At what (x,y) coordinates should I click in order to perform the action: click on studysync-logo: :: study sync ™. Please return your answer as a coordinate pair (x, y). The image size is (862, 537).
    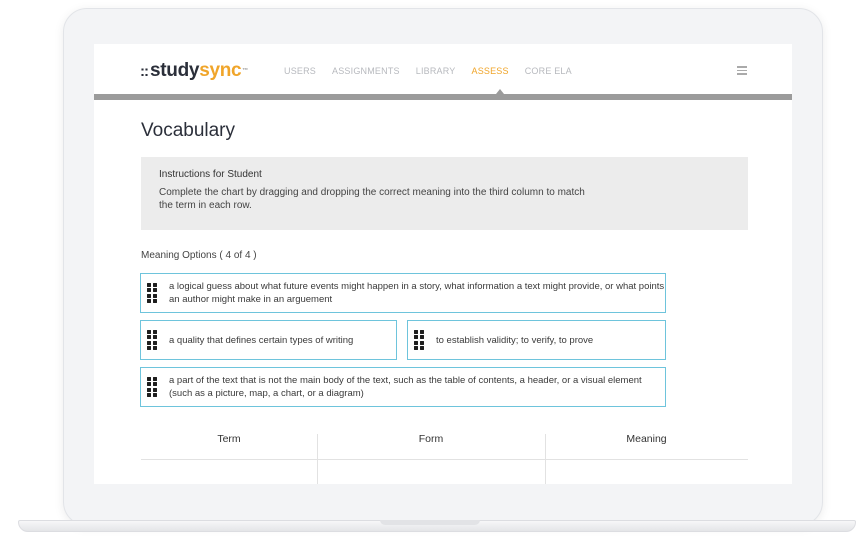
    Looking at the image, I should click on (194, 71).